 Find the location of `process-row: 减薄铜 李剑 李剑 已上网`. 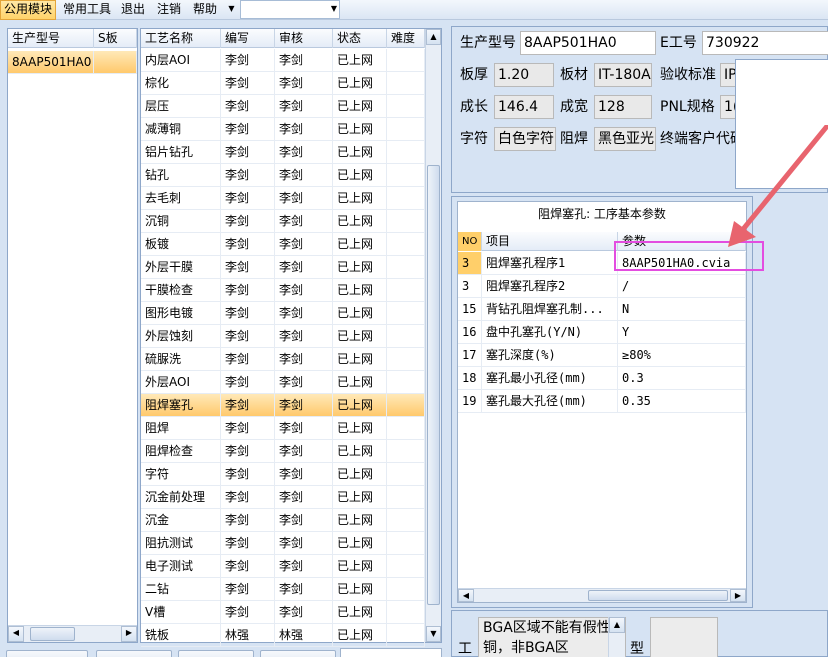

process-row: 减薄铜 李剑 李剑 已上网 is located at coordinates (283, 129).